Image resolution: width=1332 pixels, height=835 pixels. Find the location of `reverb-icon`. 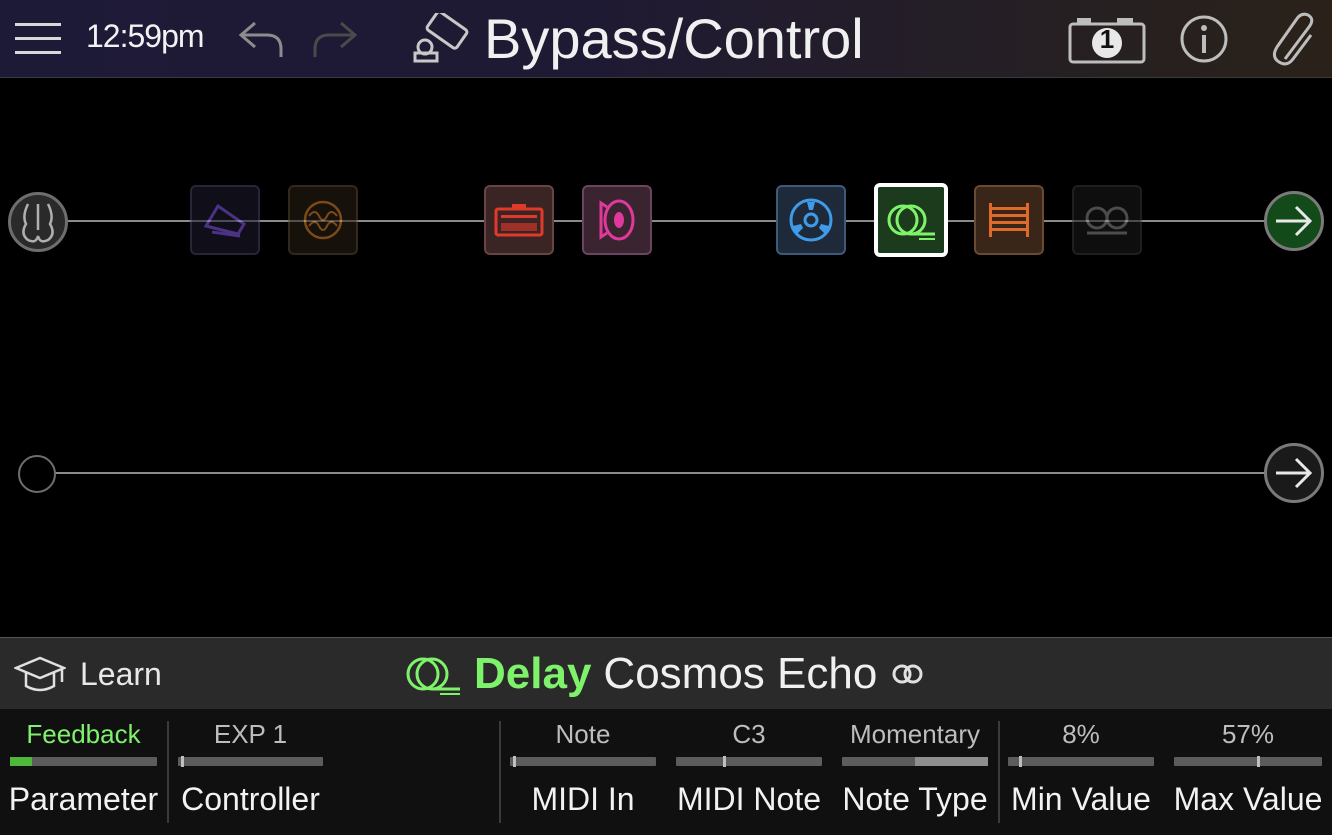

reverb-icon is located at coordinates (811, 220).